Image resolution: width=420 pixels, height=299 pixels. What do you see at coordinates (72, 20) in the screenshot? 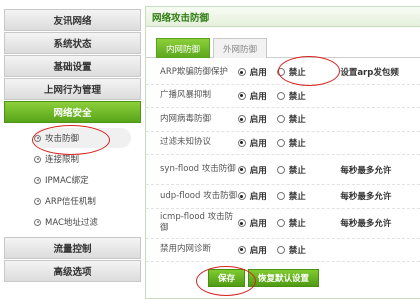
I see `sidebar-item-dlink-network: 友讯网络` at bounding box center [72, 20].